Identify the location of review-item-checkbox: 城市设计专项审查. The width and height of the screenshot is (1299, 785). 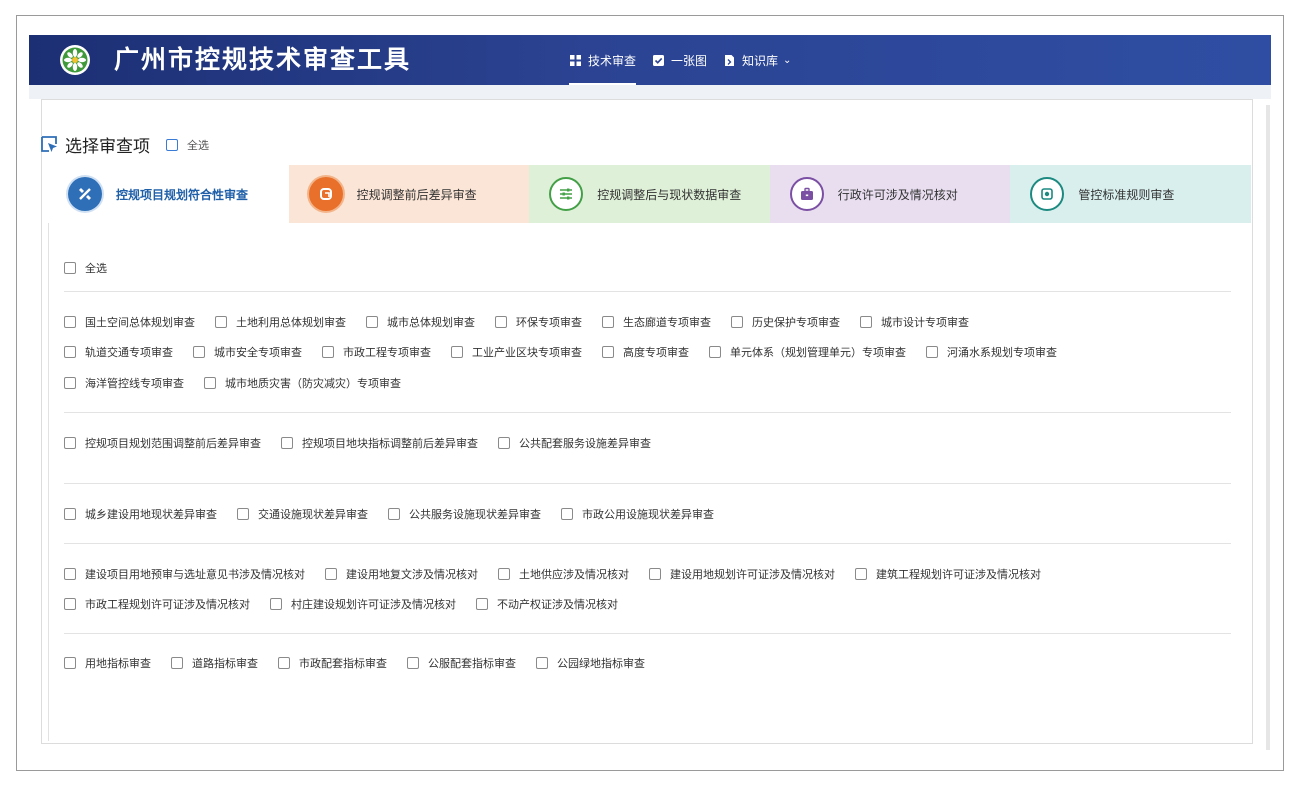
(914, 322).